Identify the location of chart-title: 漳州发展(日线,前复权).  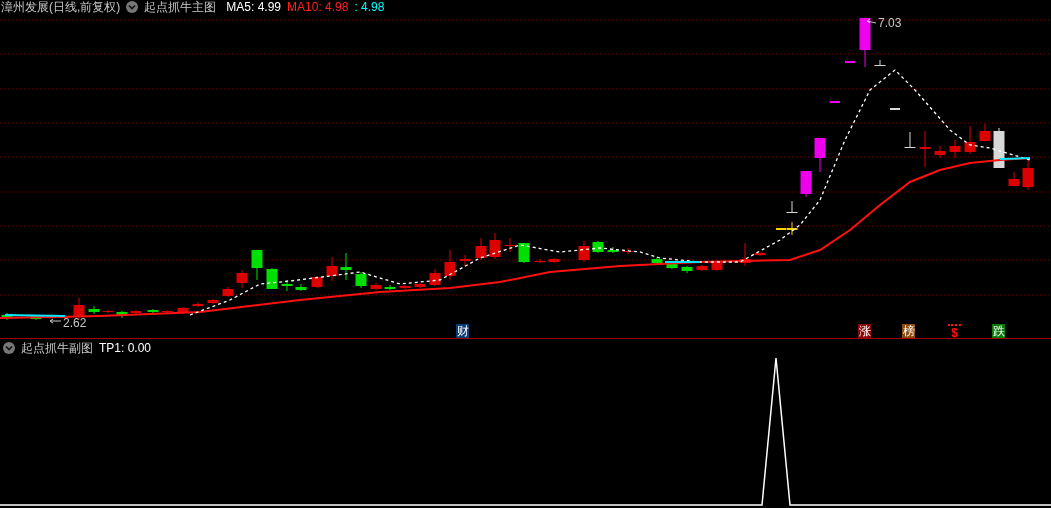
(60, 7).